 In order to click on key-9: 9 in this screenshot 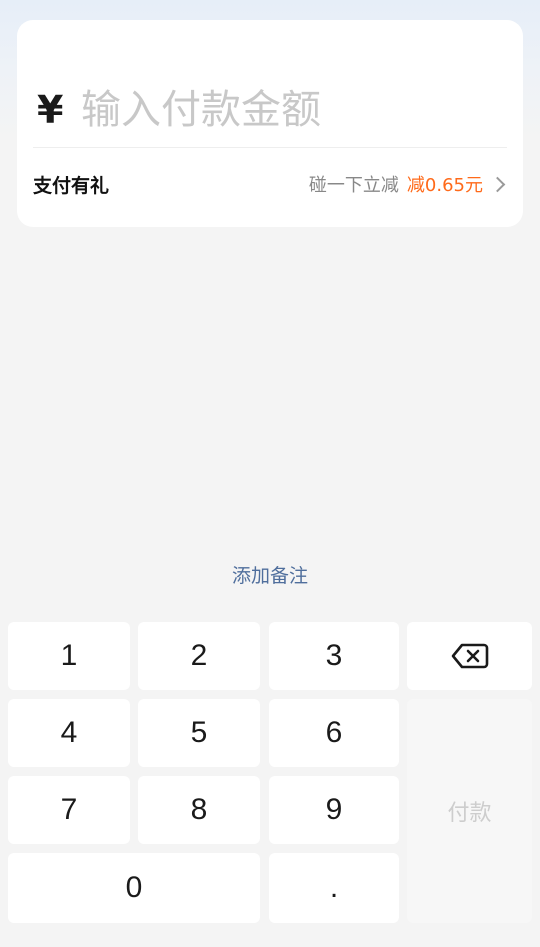, I will do `click(334, 810)`.